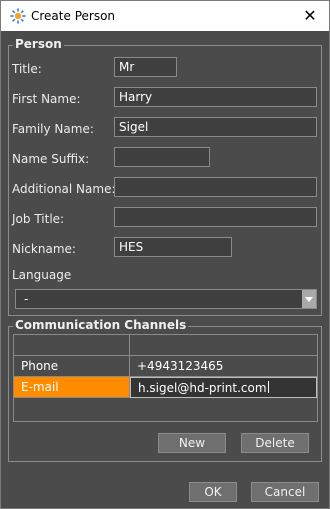  Describe the element at coordinates (145, 67) in the screenshot. I see `title-field: Mr` at that location.